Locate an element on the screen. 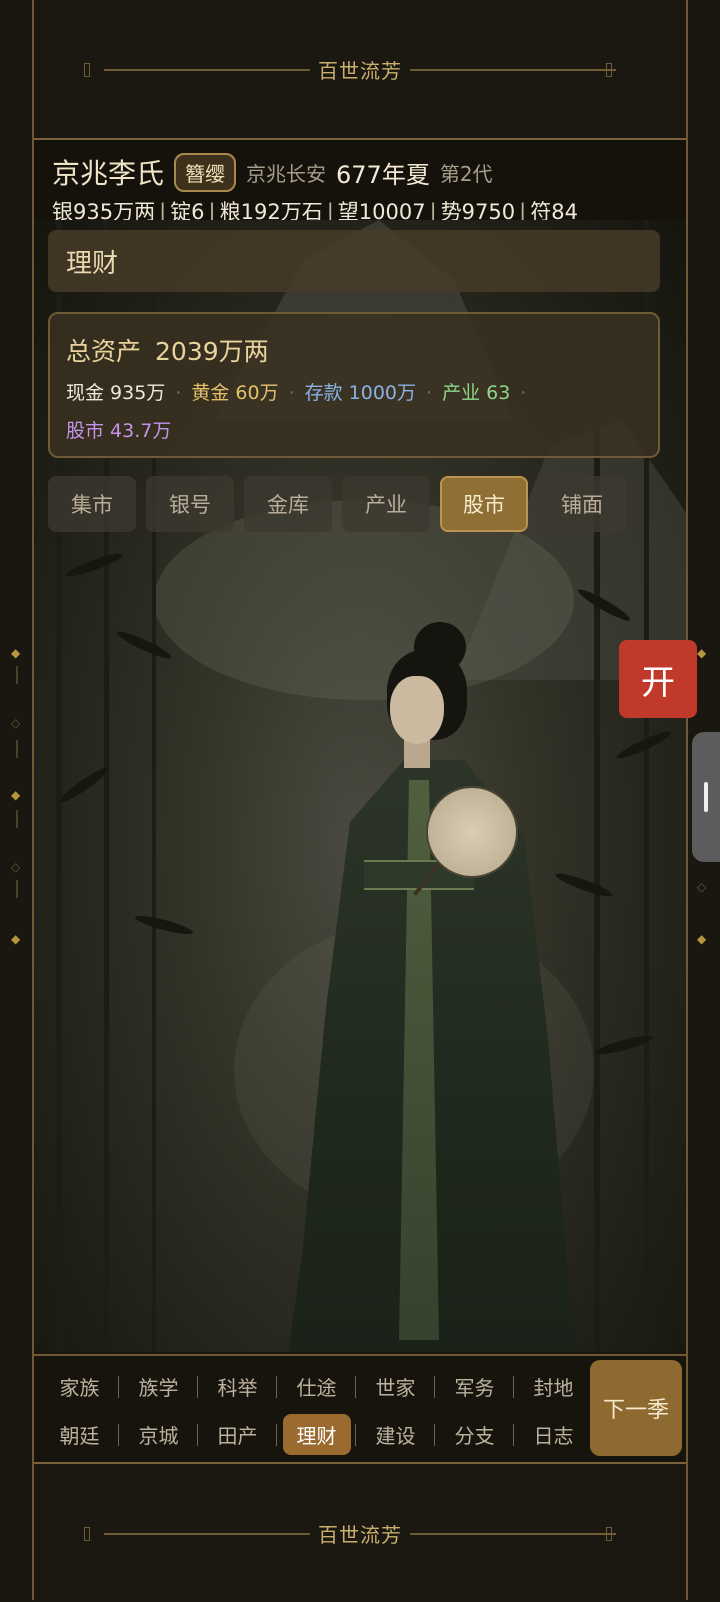  nav-label: 封地 is located at coordinates (553, 1387).